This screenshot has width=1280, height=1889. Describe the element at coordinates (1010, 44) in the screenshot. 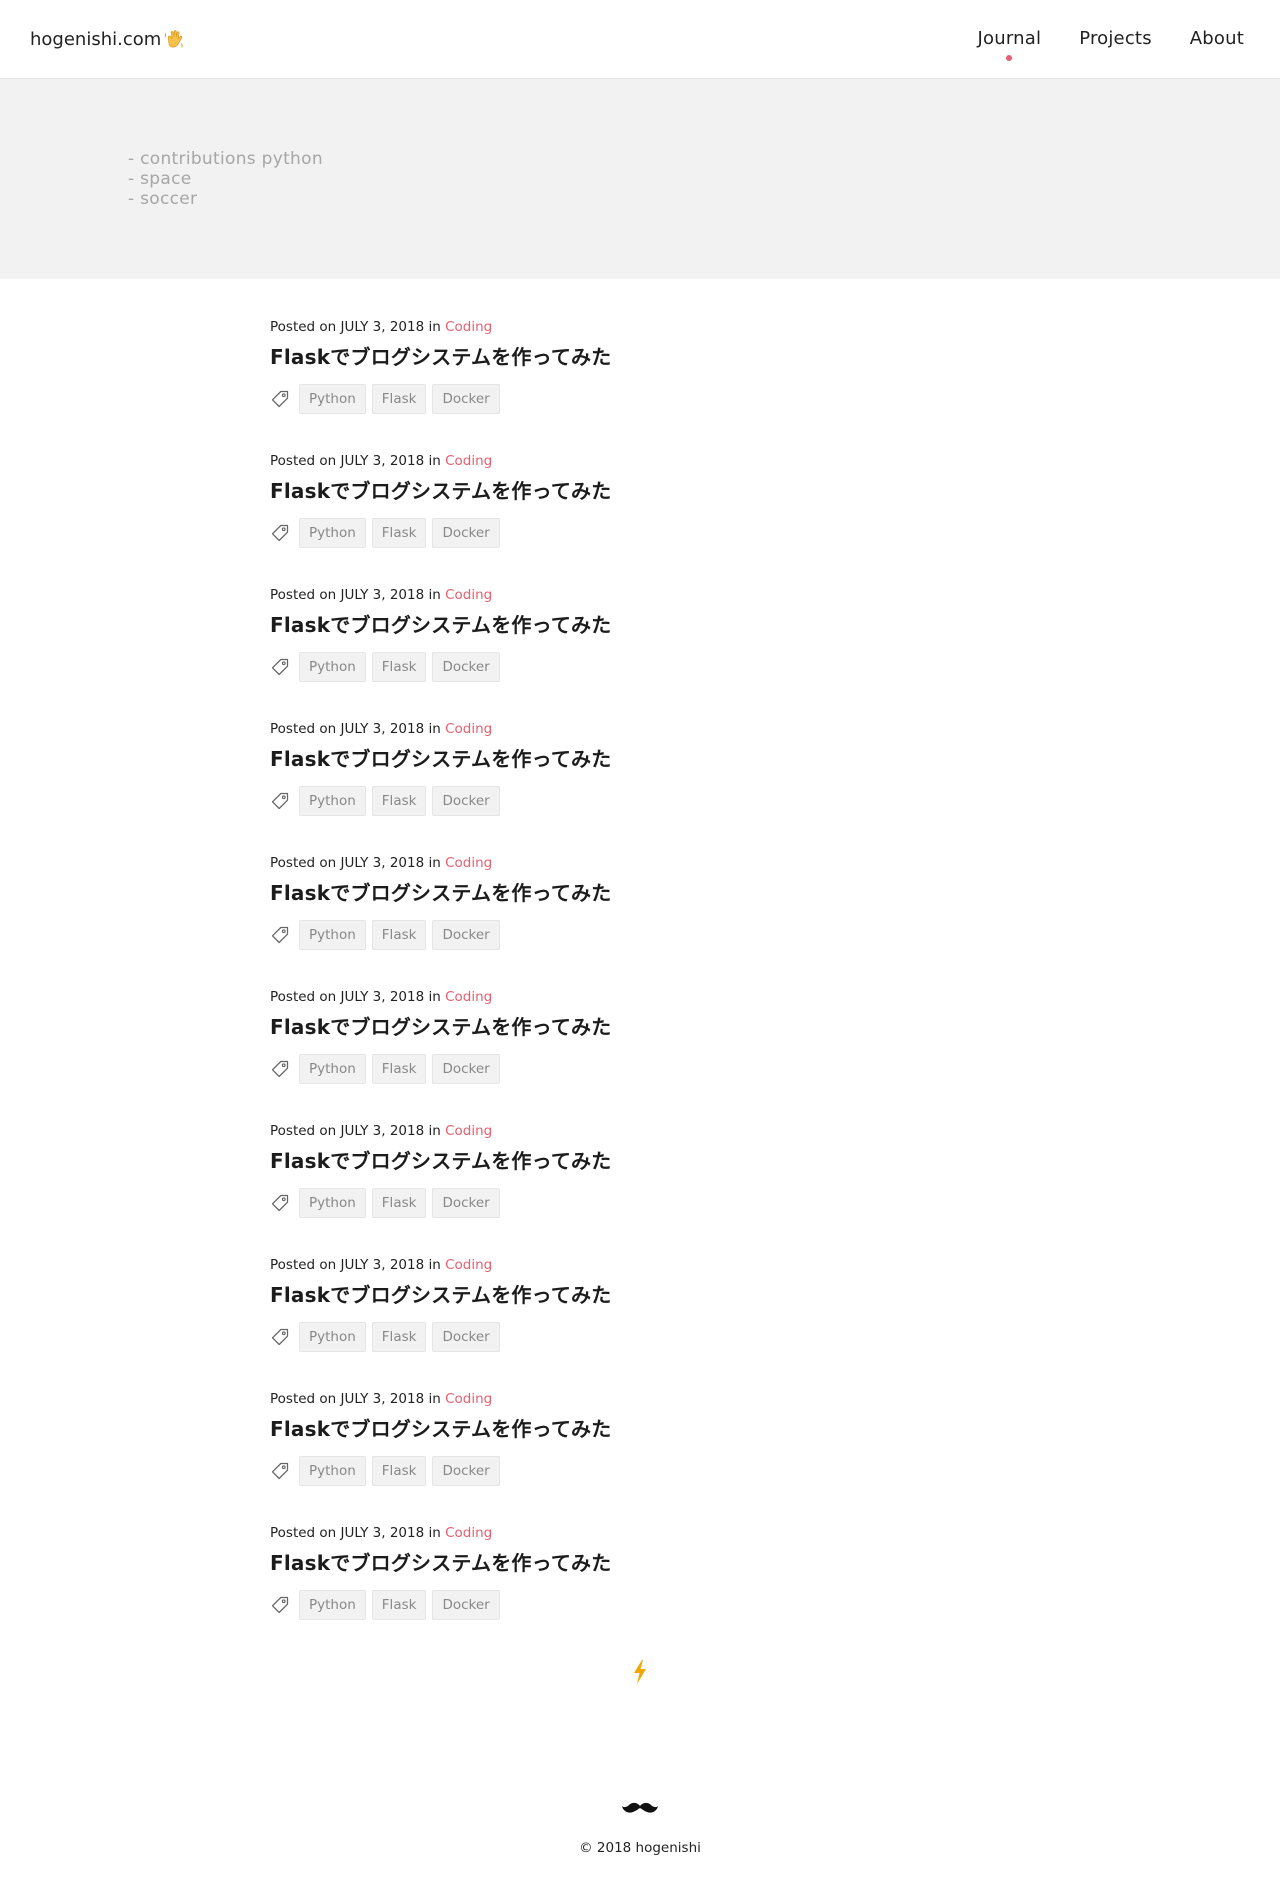

I see `nav-journal: Journal` at that location.